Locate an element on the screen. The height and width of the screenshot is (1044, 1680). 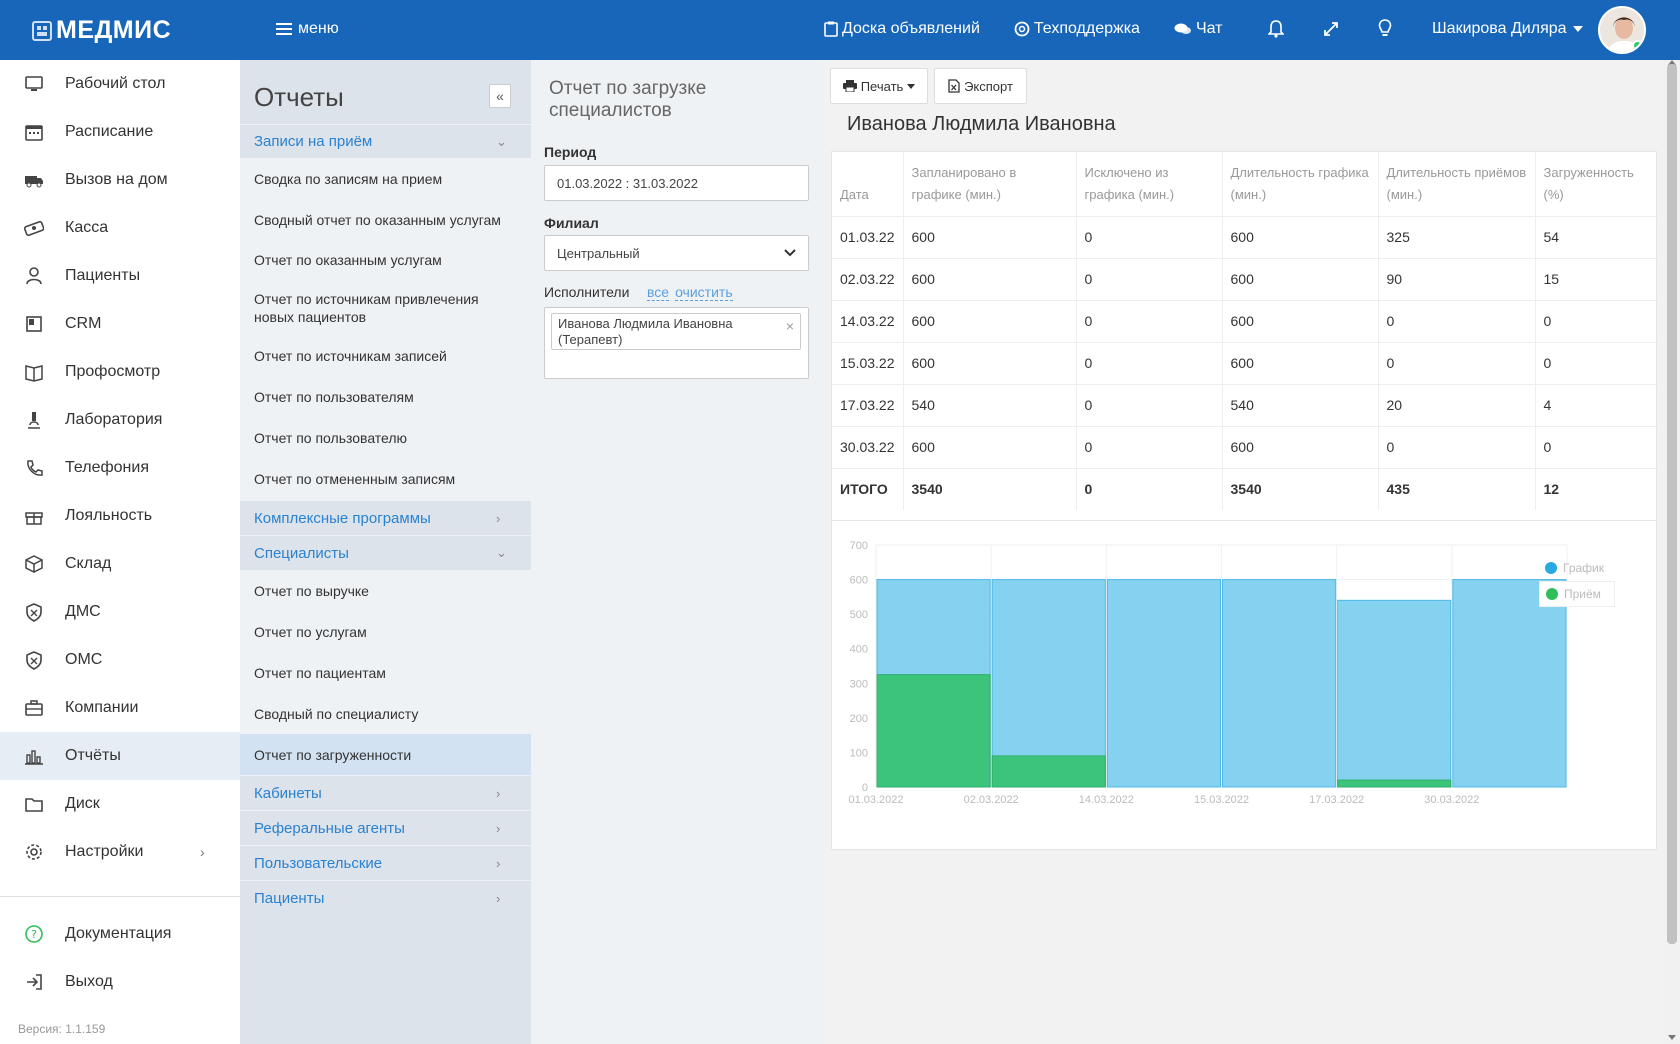
menu-label: меню is located at coordinates (318, 28).